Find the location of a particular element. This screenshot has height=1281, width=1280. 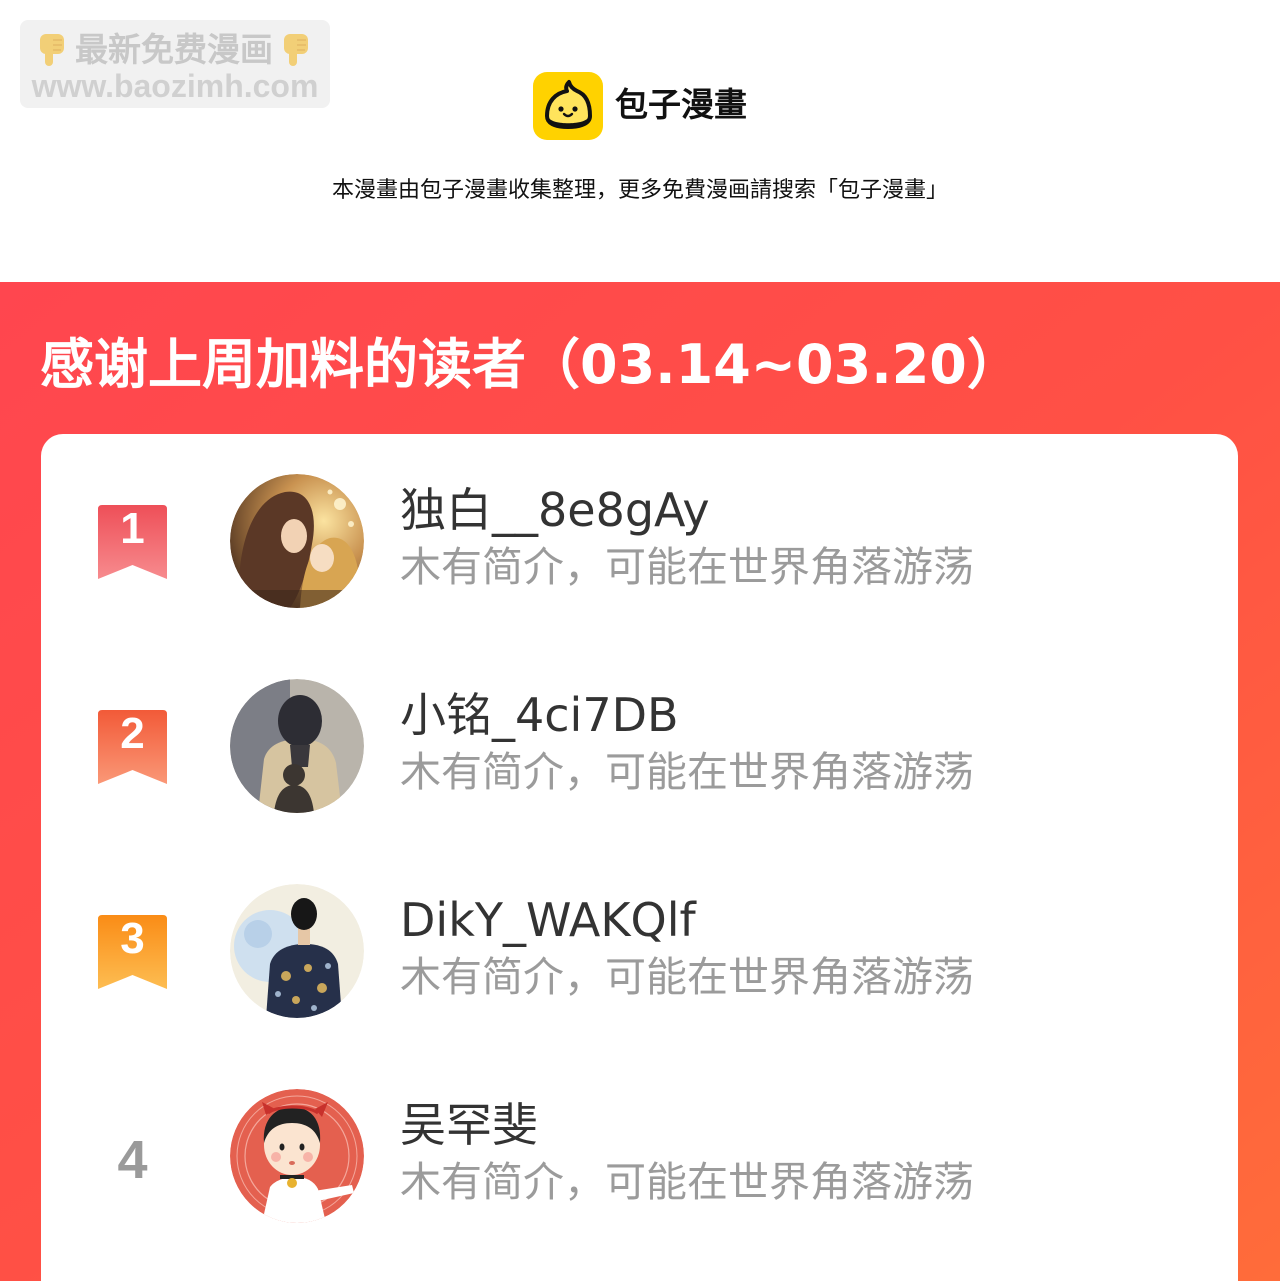

rank-number: 4 is located at coordinates (132, 1160).